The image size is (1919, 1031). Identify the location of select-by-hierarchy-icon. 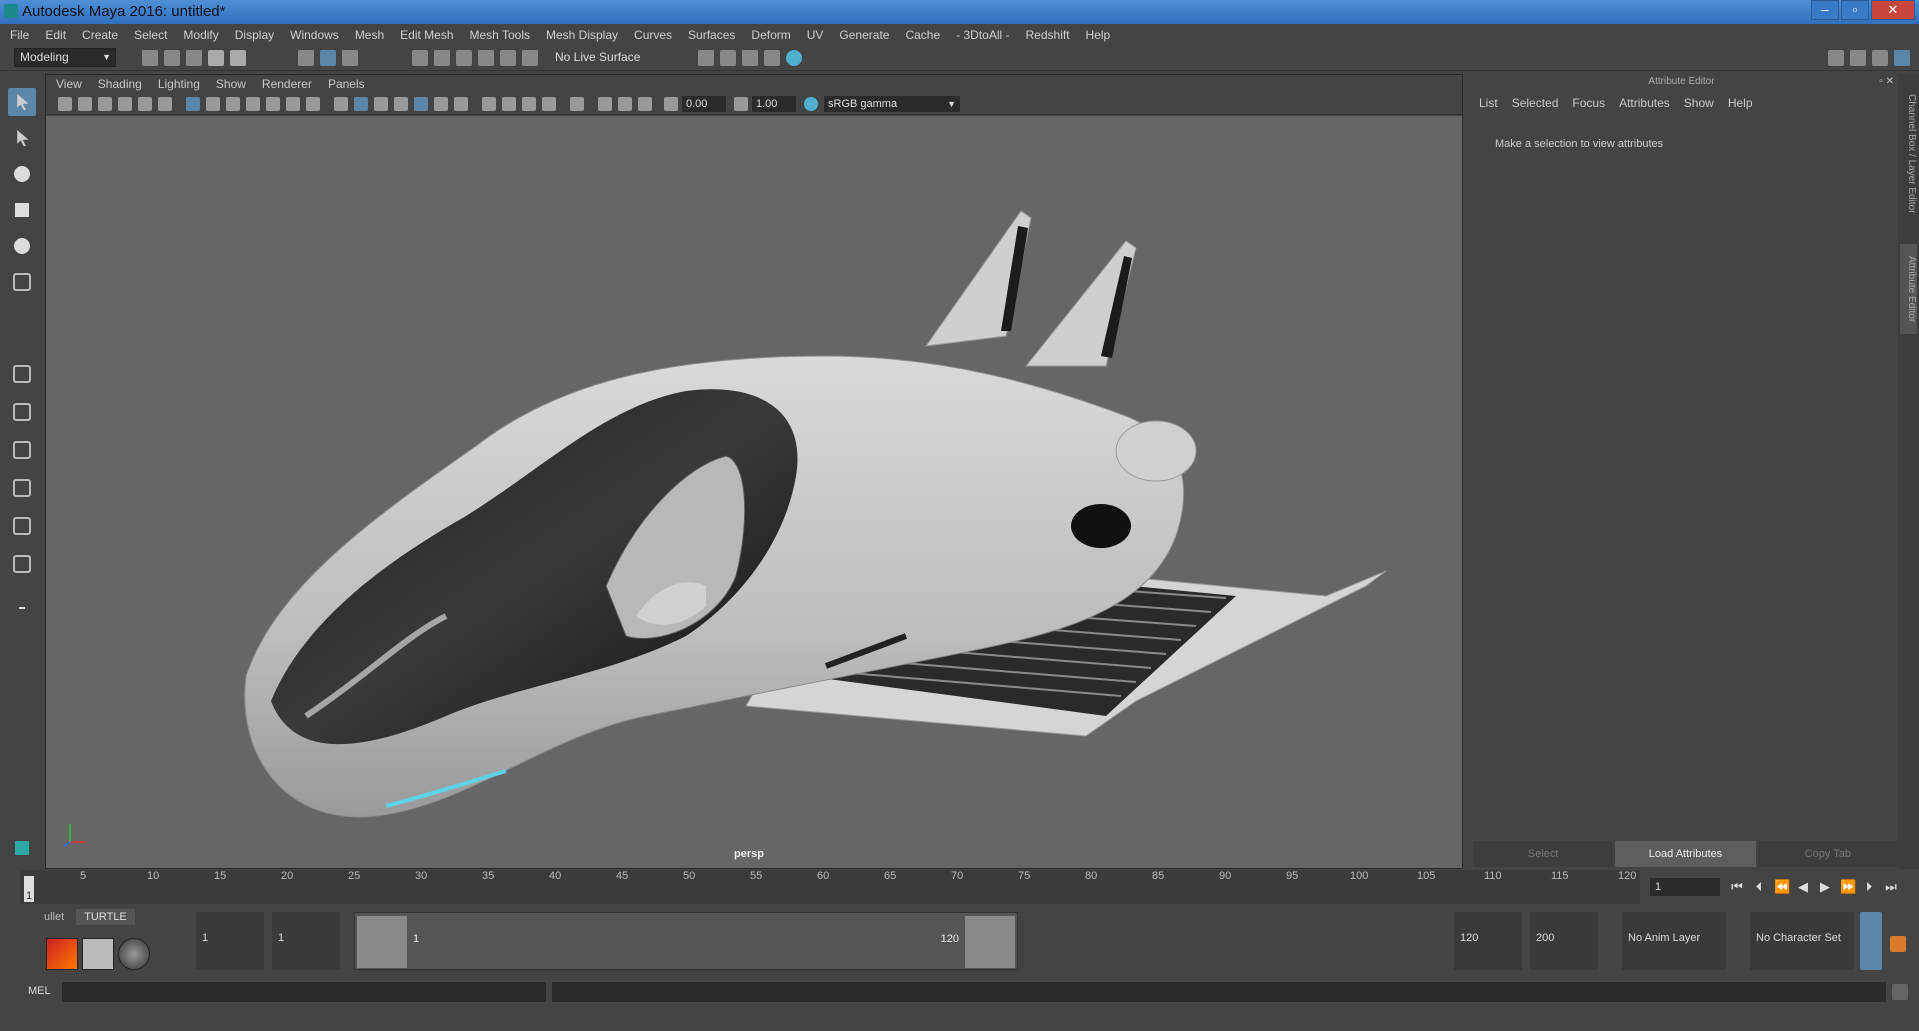
(306, 58).